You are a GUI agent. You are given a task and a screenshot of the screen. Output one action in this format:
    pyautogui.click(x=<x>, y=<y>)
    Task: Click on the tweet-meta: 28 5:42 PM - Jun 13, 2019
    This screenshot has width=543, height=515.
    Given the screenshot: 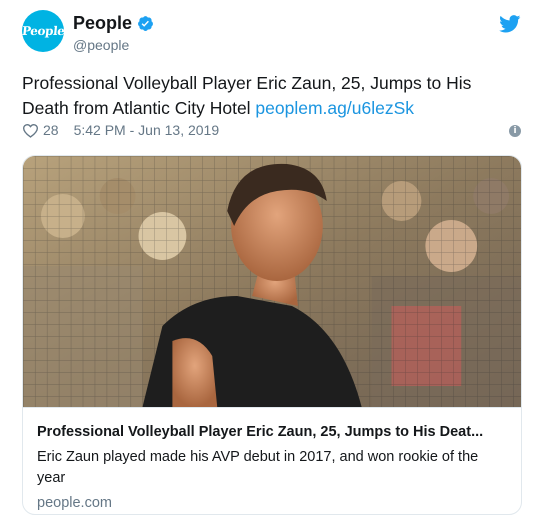 What is the action you would take?
    pyautogui.click(x=120, y=130)
    